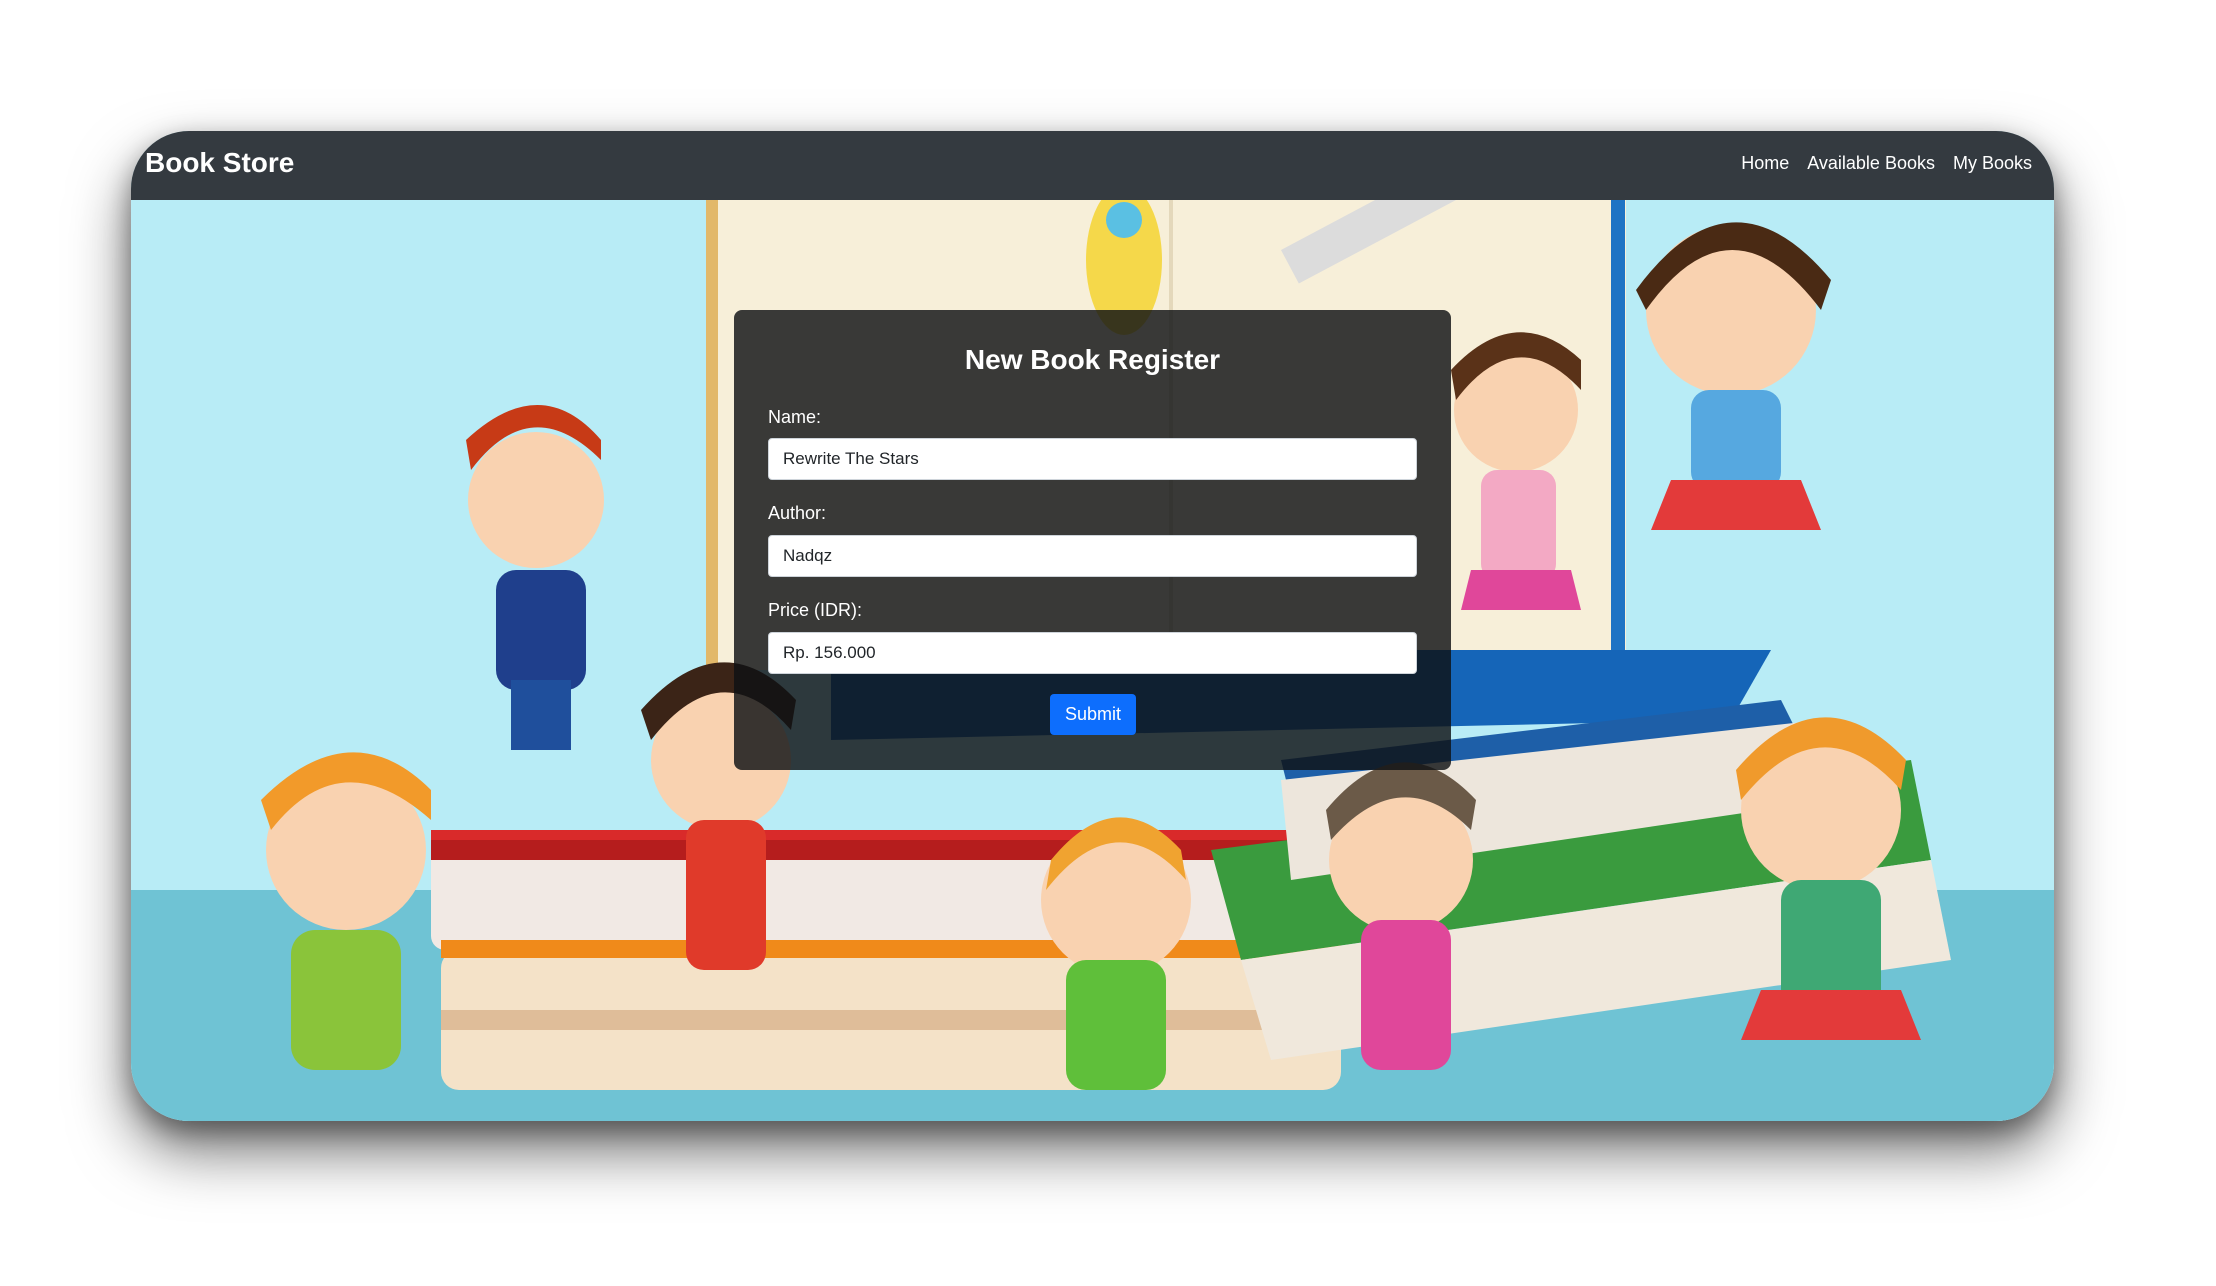 This screenshot has width=2216, height=1286. Describe the element at coordinates (1092, 359) in the screenshot. I see `form-title: New Book Register` at that location.